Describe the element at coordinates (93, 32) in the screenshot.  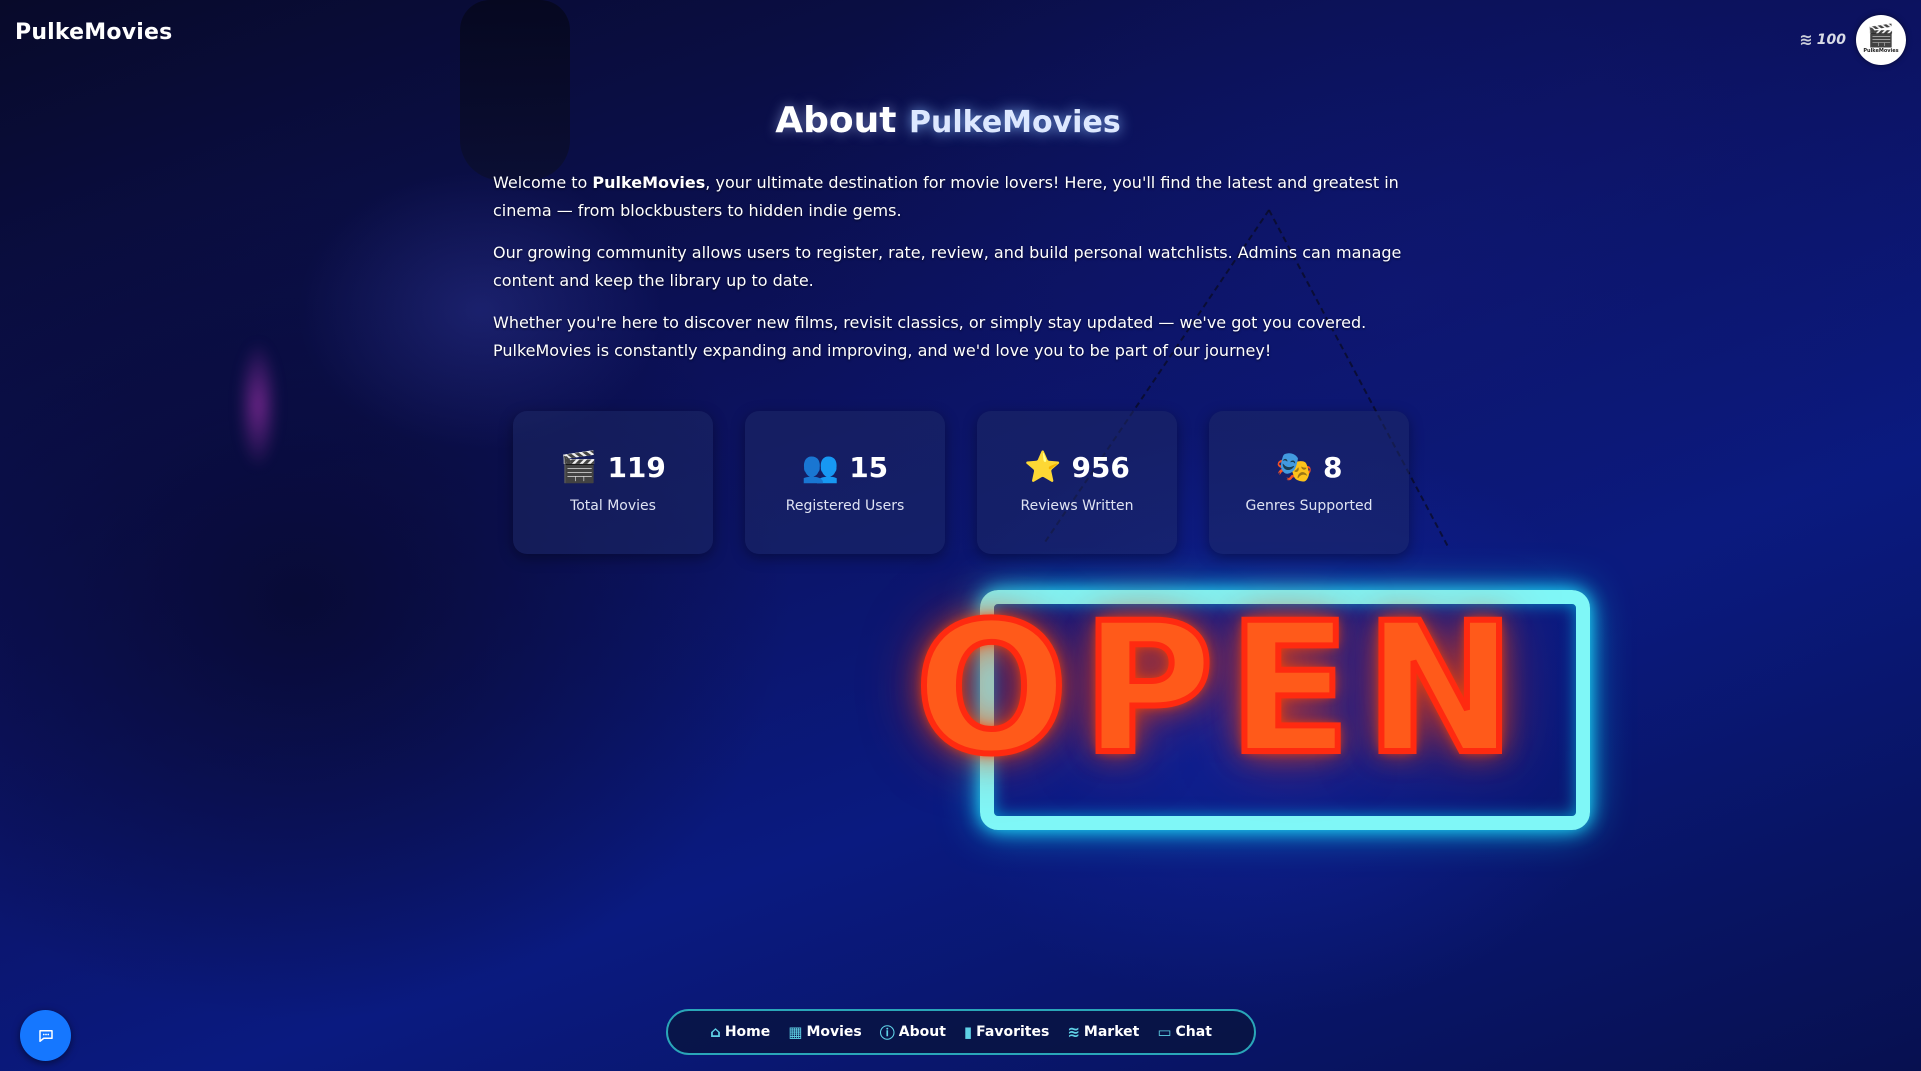
I see `brand-logo: PulkeMovies` at that location.